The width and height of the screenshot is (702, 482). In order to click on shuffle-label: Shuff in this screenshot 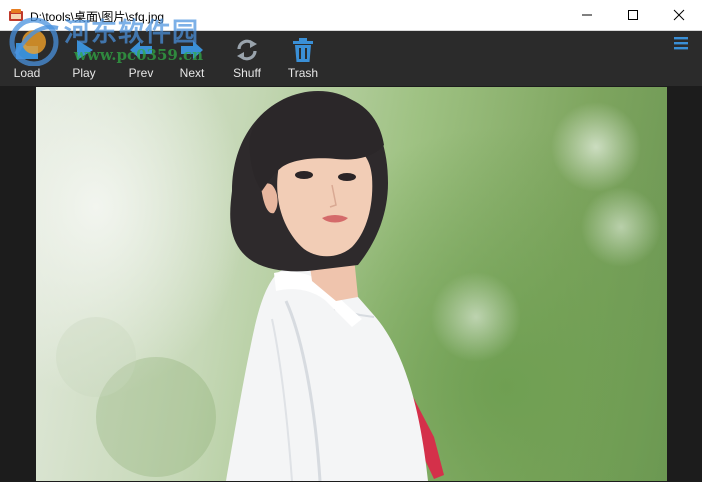, I will do `click(247, 73)`.